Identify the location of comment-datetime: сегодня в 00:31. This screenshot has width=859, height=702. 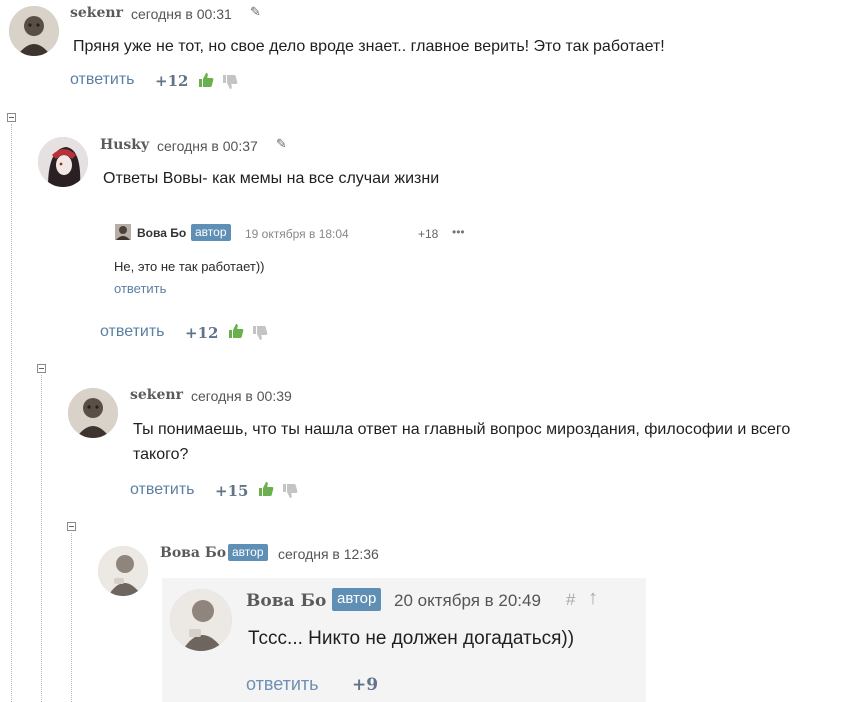
(181, 14).